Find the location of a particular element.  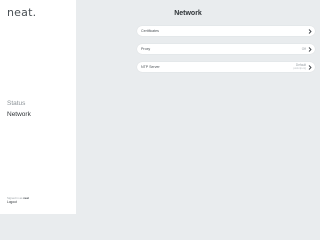

sidebar-item-status: Status is located at coordinates (19, 103).